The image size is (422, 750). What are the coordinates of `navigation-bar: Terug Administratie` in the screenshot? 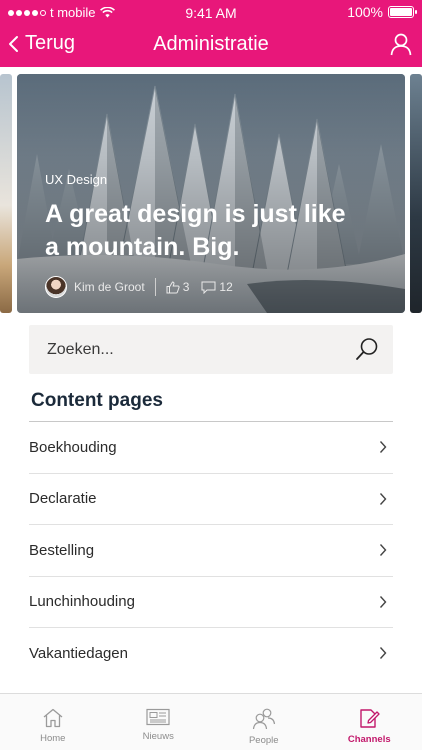 It's located at (211, 46).